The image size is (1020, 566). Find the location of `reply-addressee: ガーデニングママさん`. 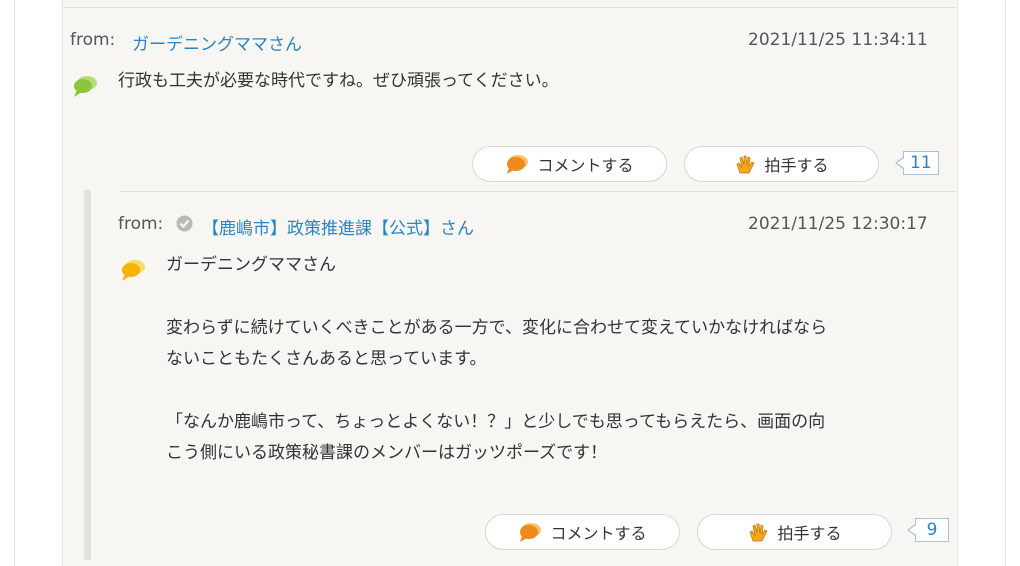

reply-addressee: ガーデニングママさん is located at coordinates (251, 265).